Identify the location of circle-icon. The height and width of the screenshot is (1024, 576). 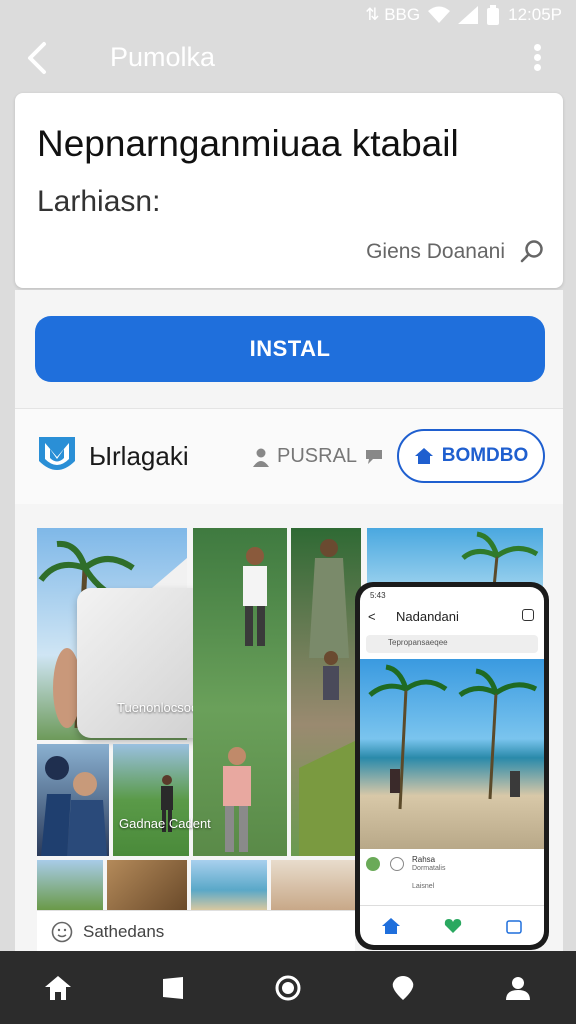
(288, 987).